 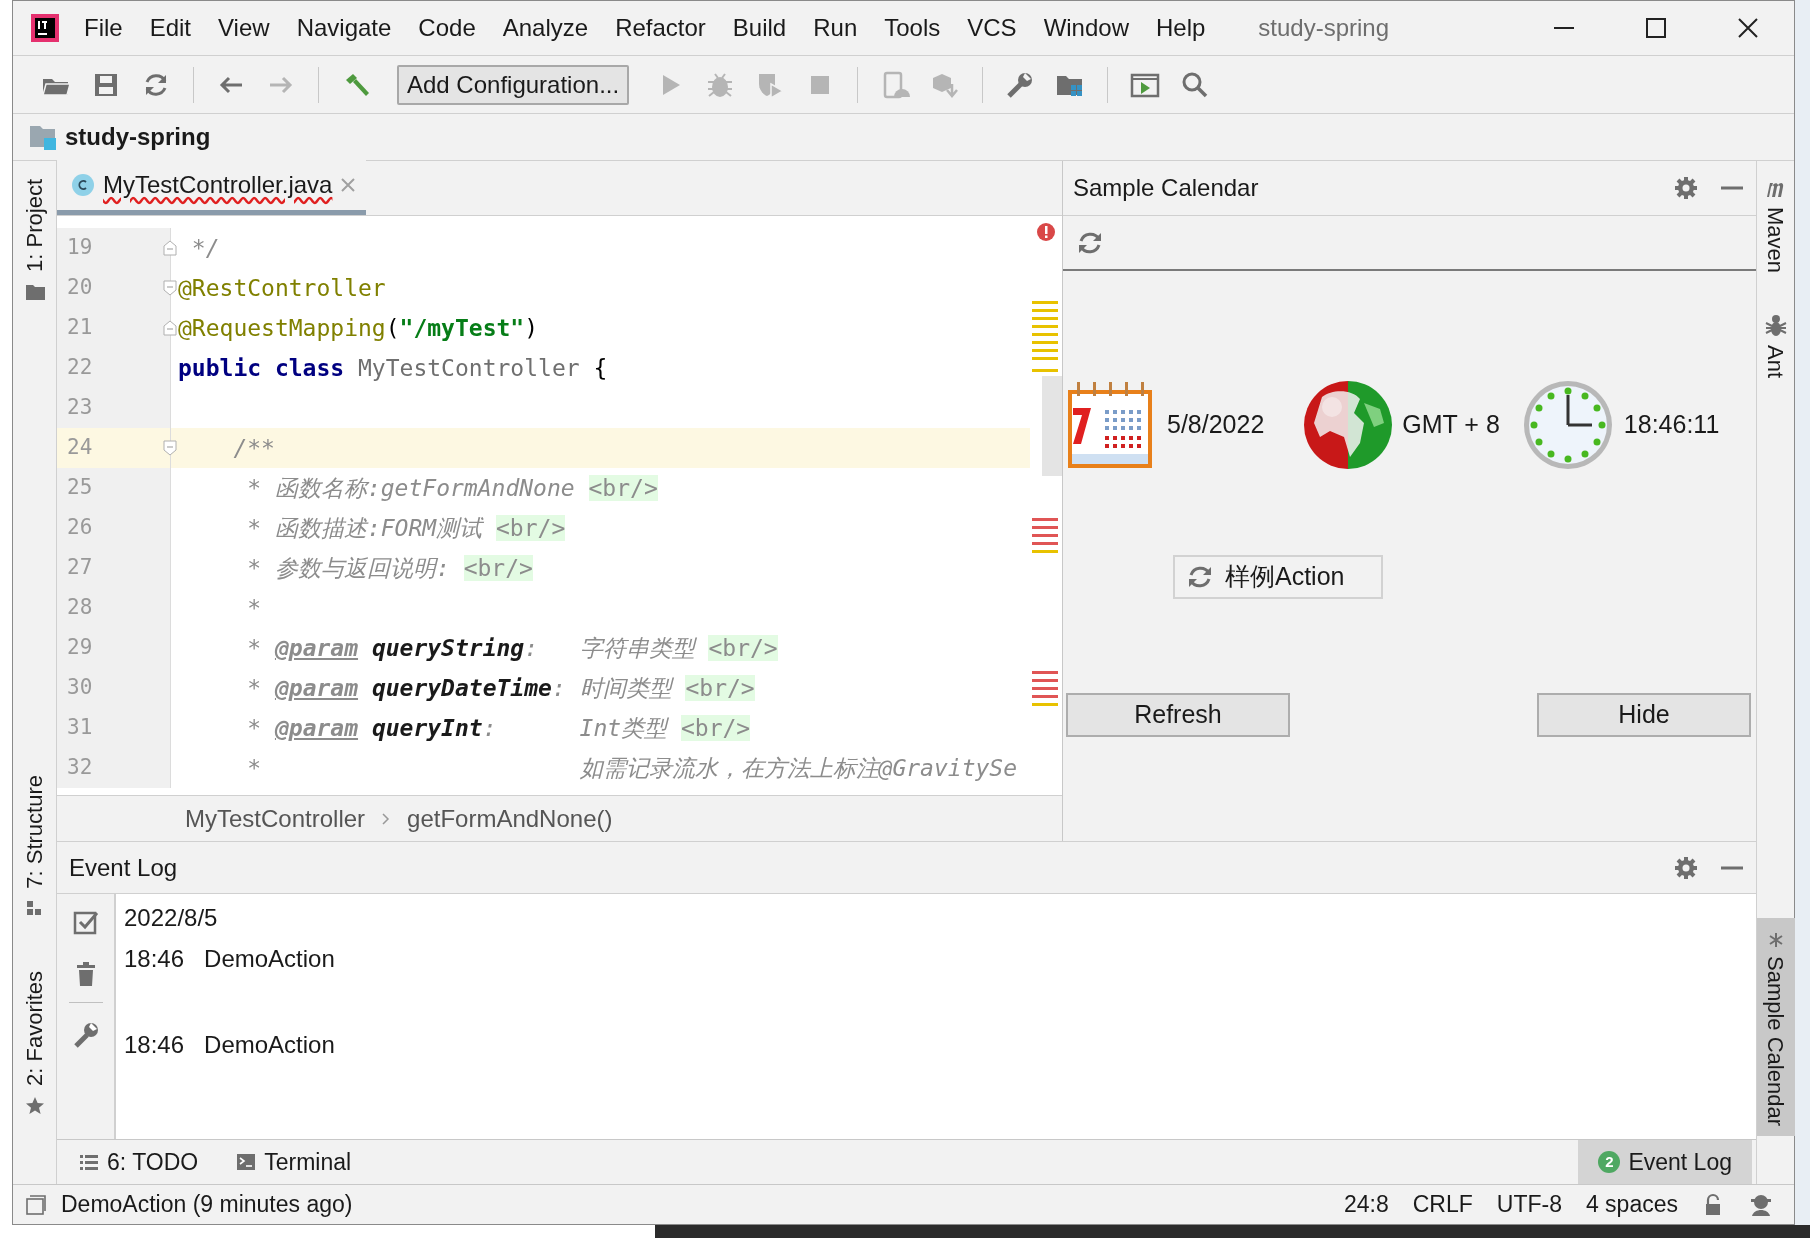 I want to click on status-message: DemoAction (9 minutes ago), so click(x=207, y=1204).